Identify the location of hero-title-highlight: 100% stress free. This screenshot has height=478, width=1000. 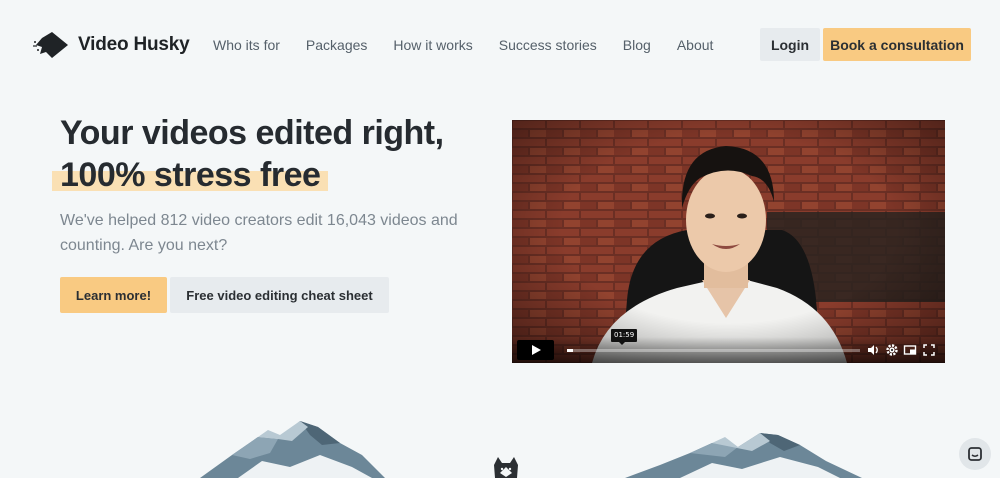
(190, 175).